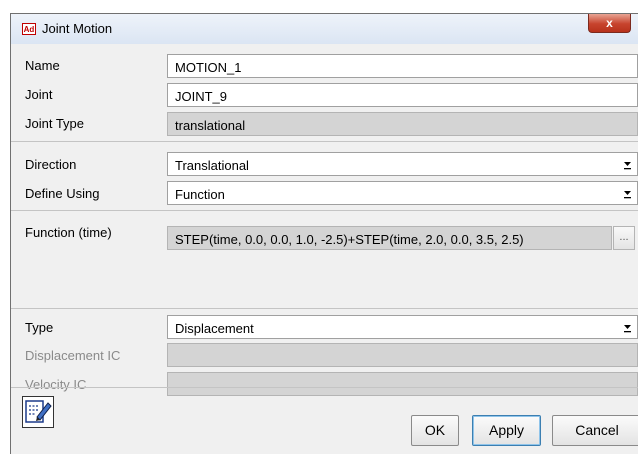 This screenshot has width=638, height=454. I want to click on close-icon: x, so click(609, 23).